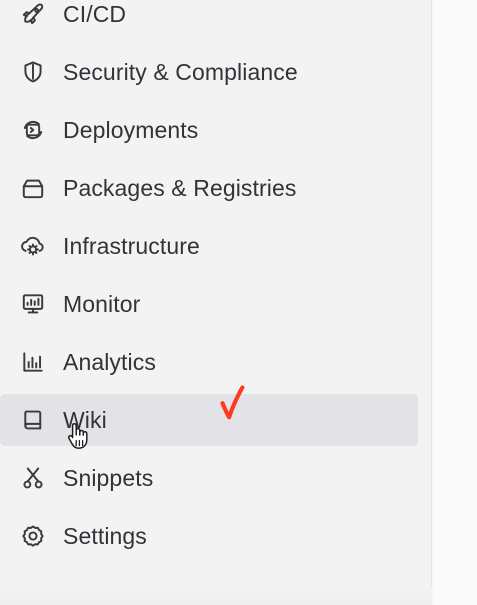  I want to click on book-icon, so click(33, 420).